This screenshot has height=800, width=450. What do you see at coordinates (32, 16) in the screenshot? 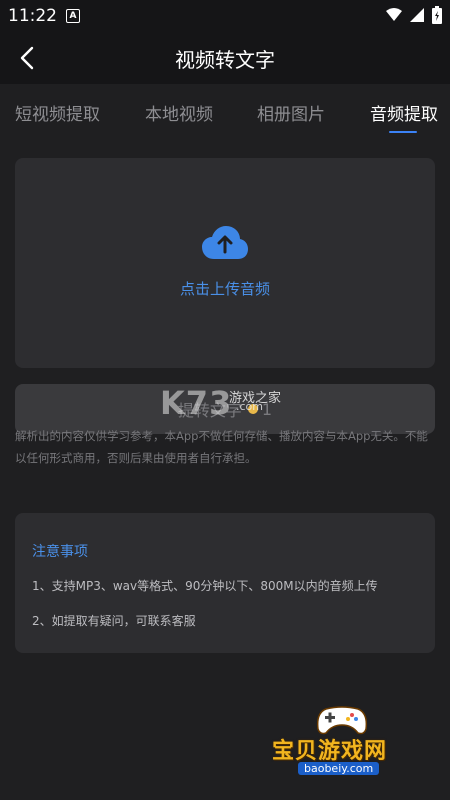
I see `status-time: 11:22` at bounding box center [32, 16].